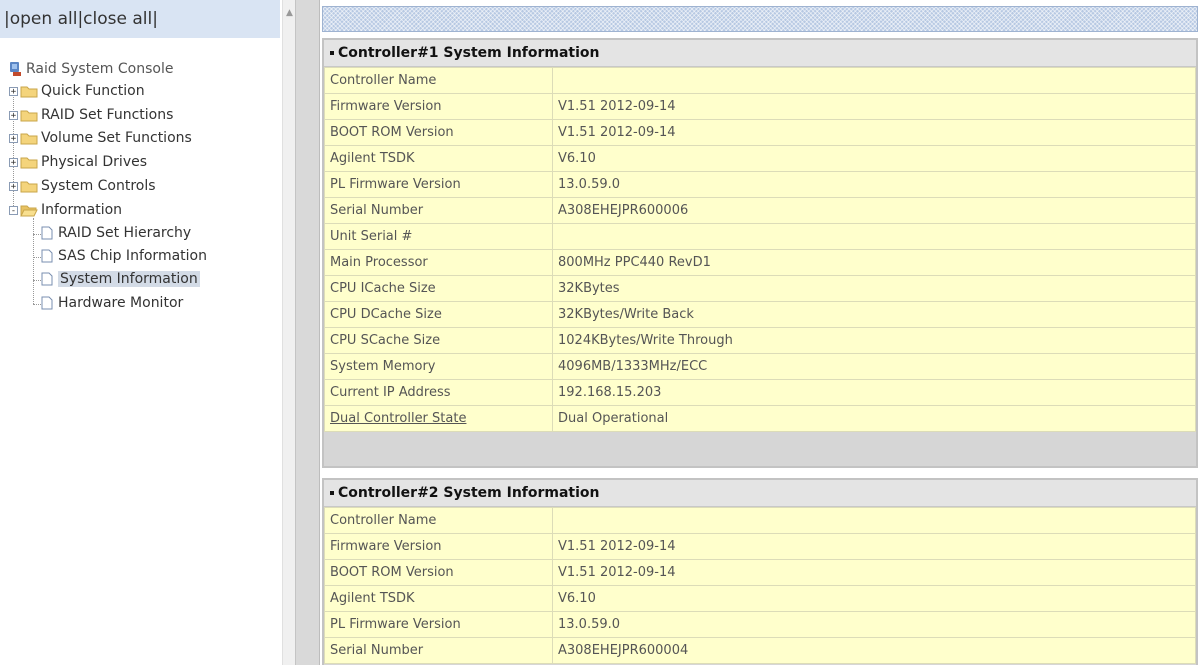 The width and height of the screenshot is (1203, 665). Describe the element at coordinates (116, 138) in the screenshot. I see `tree-folder-label: Volume Set Functions` at that location.